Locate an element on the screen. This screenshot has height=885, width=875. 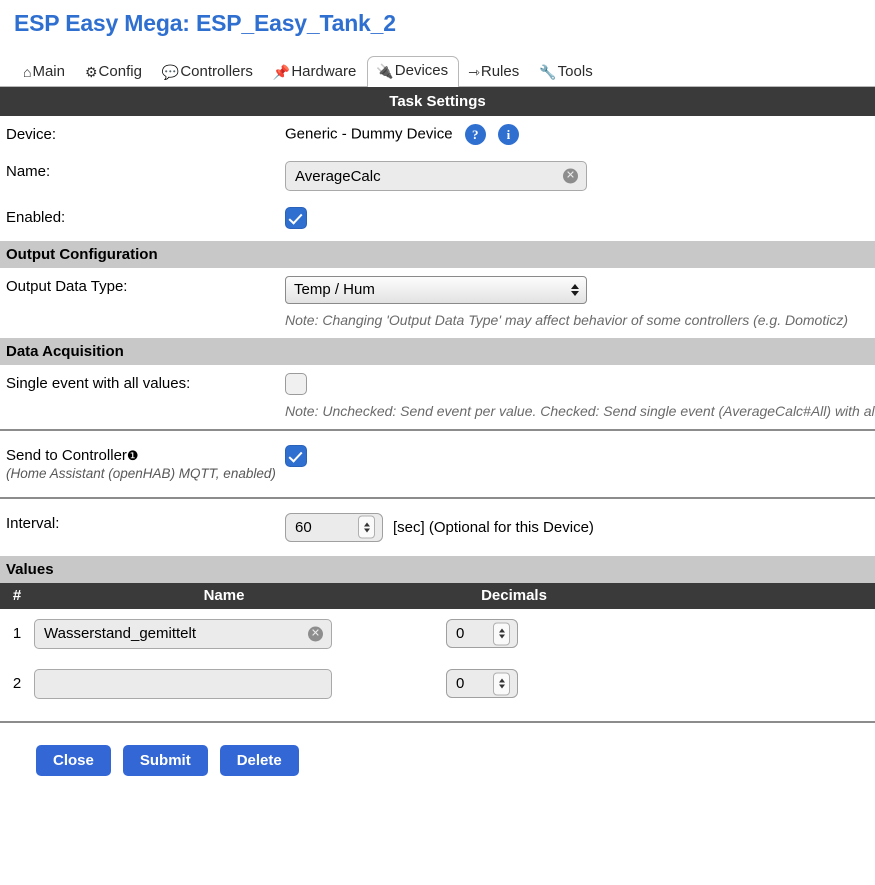
values-header: Values is located at coordinates (437, 569).